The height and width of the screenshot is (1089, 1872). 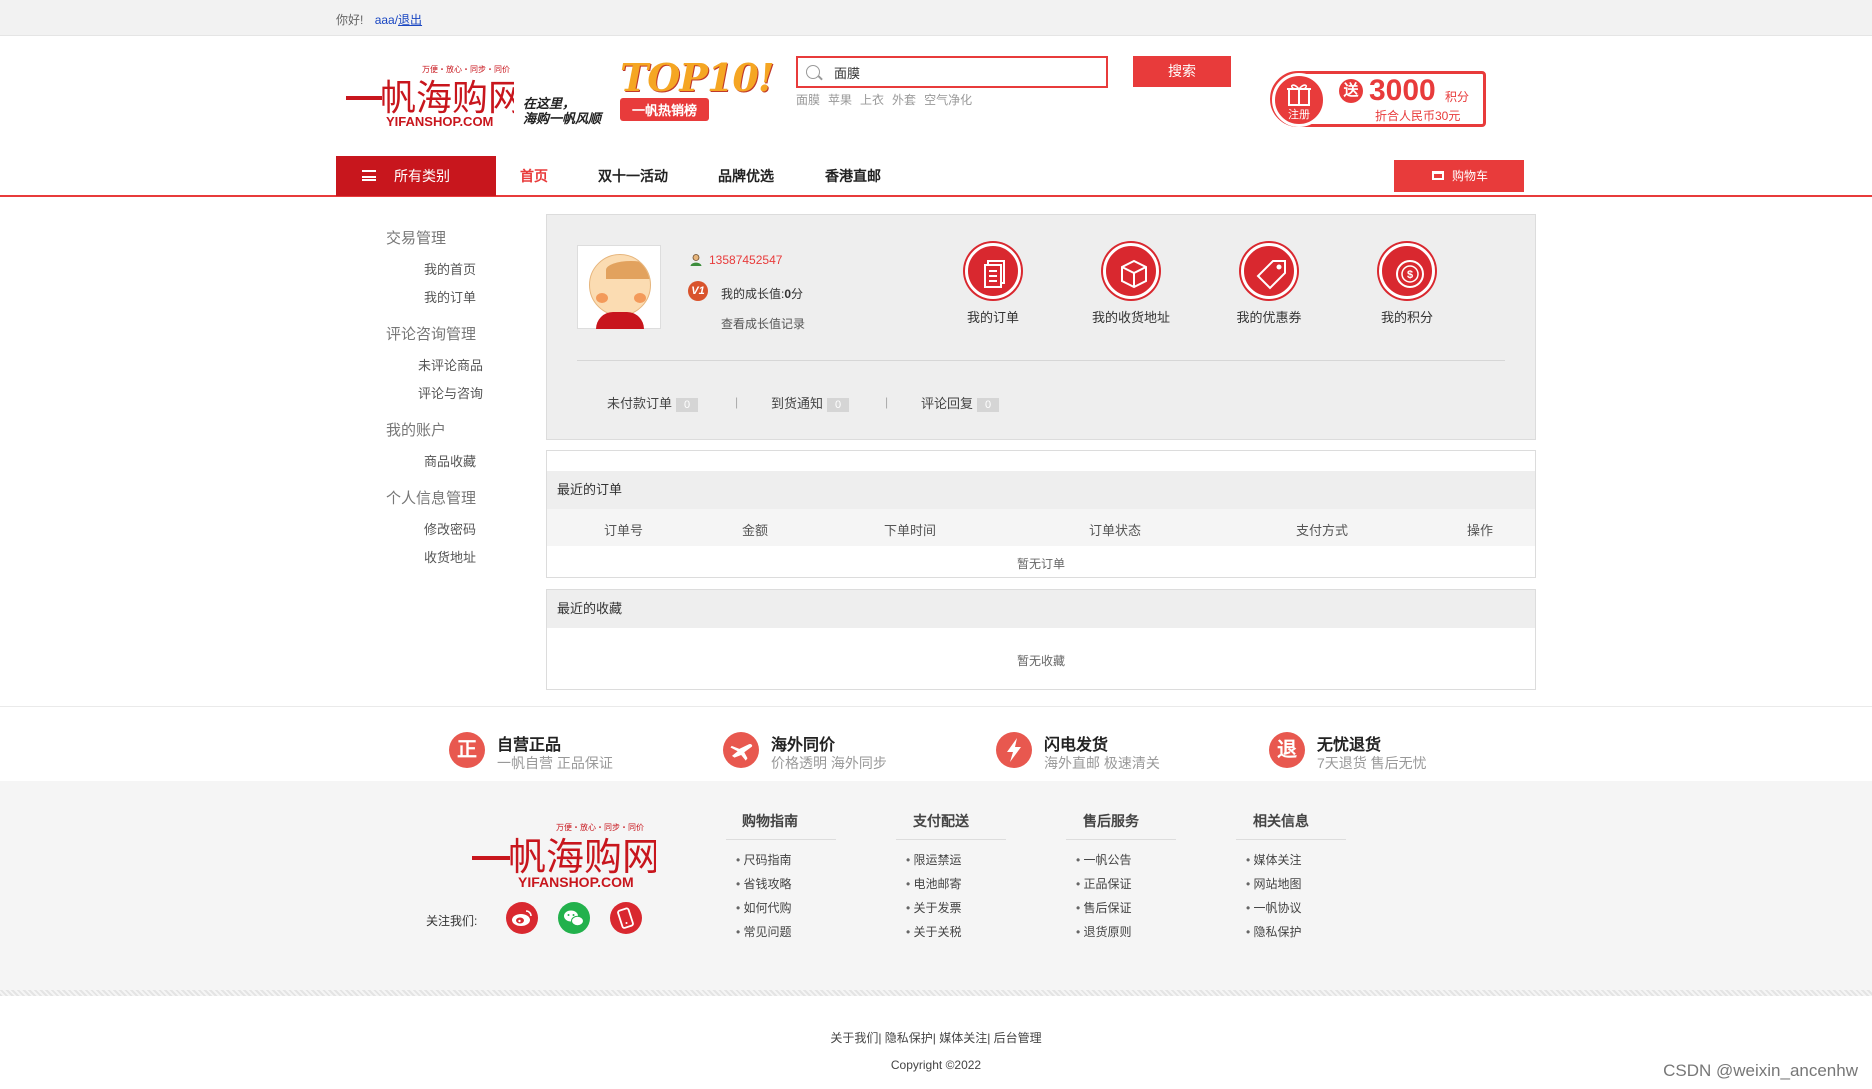 I want to click on sidebar-item-unreviewed: 未评论商品, so click(x=450, y=364).